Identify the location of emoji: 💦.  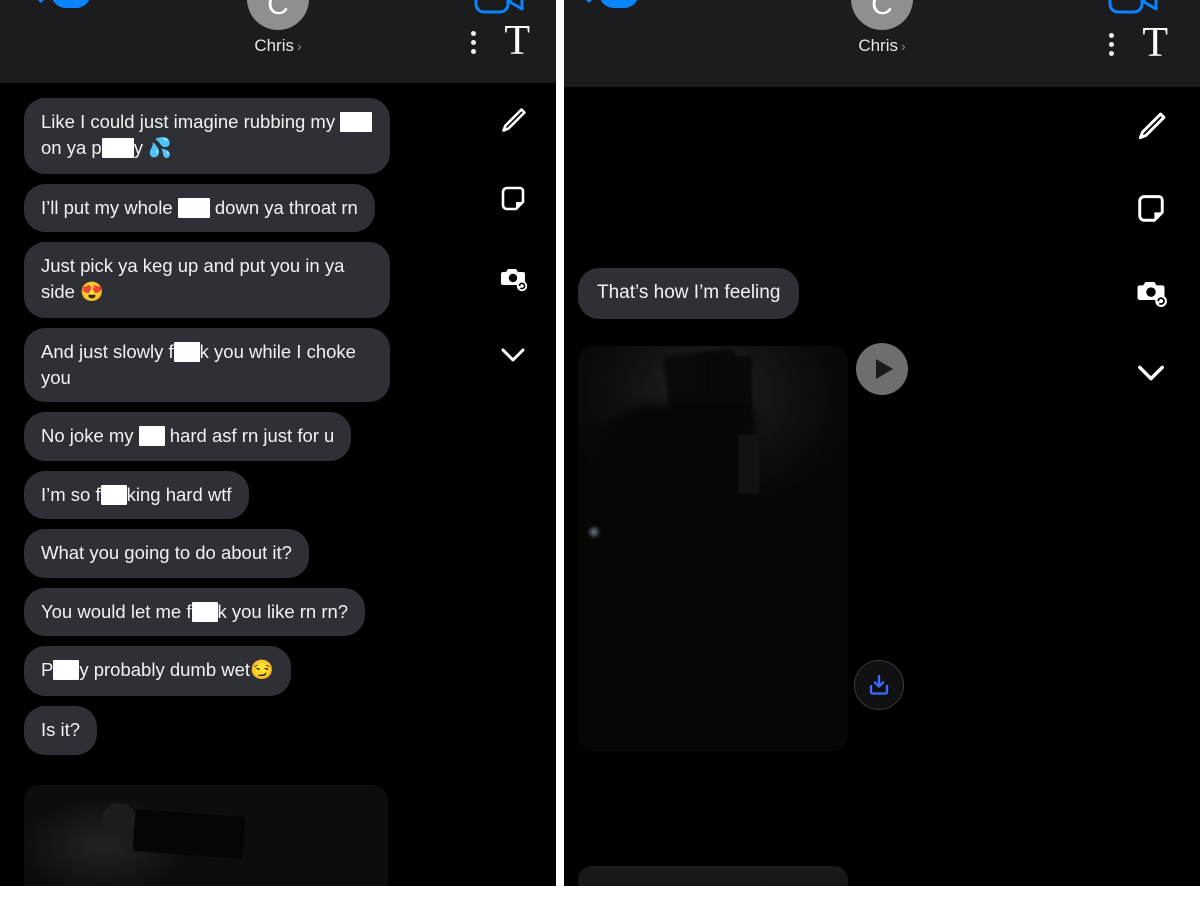
(160, 148).